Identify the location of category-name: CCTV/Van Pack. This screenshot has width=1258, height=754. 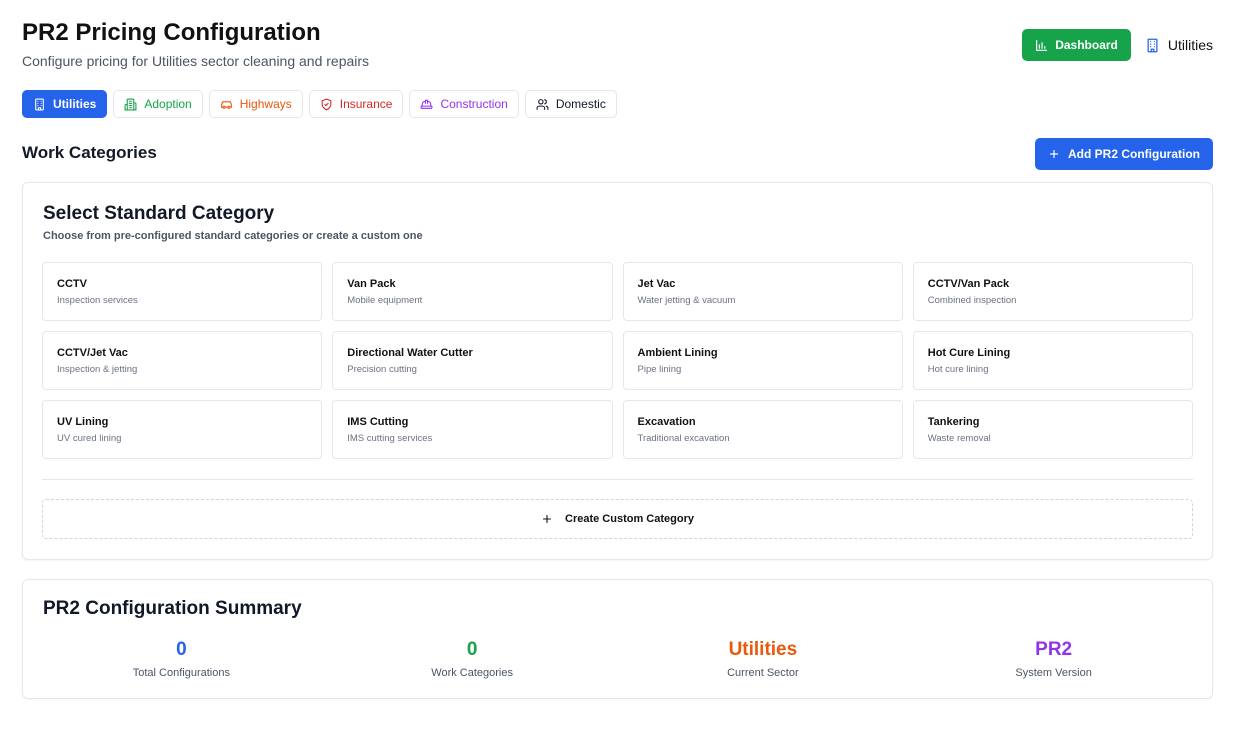
(968, 284).